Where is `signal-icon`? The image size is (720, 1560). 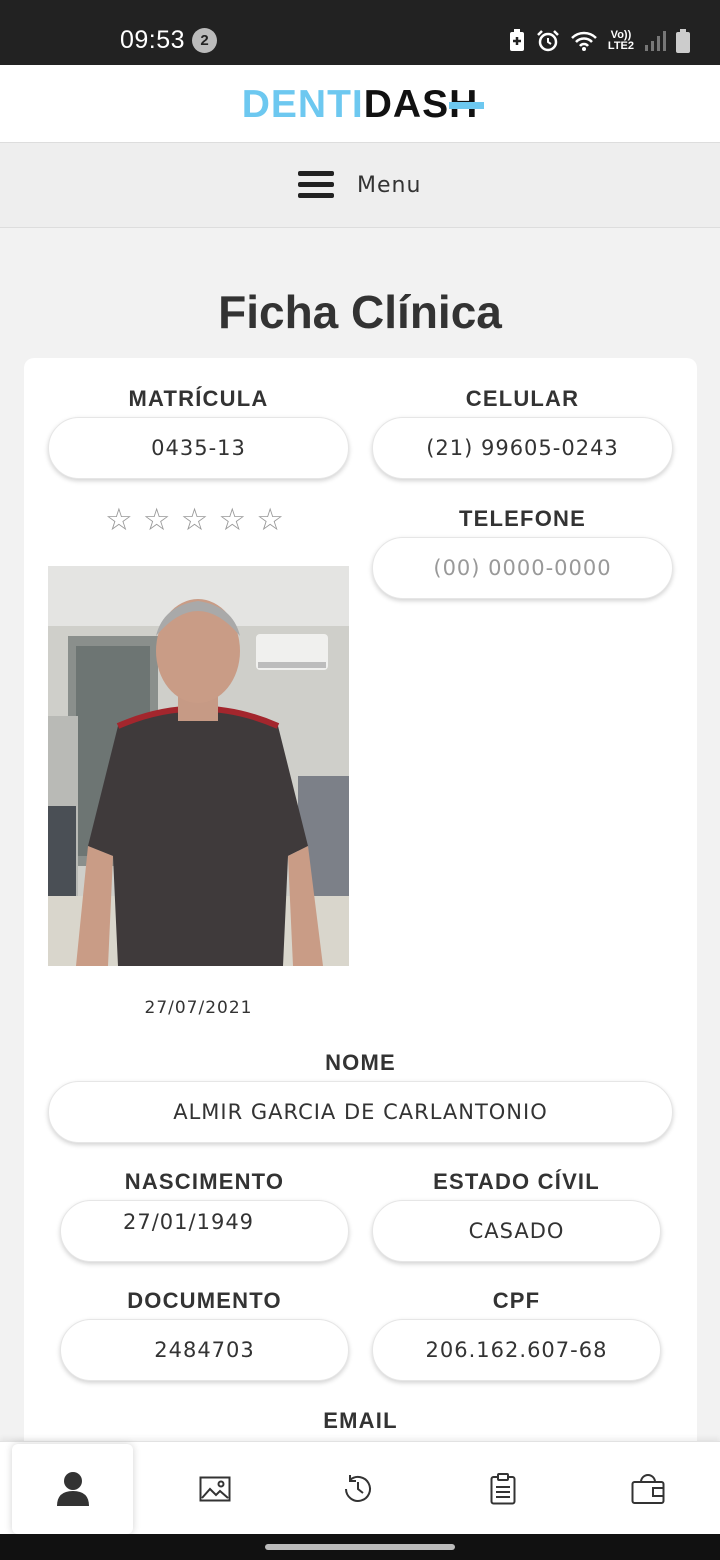
signal-icon is located at coordinates (655, 41).